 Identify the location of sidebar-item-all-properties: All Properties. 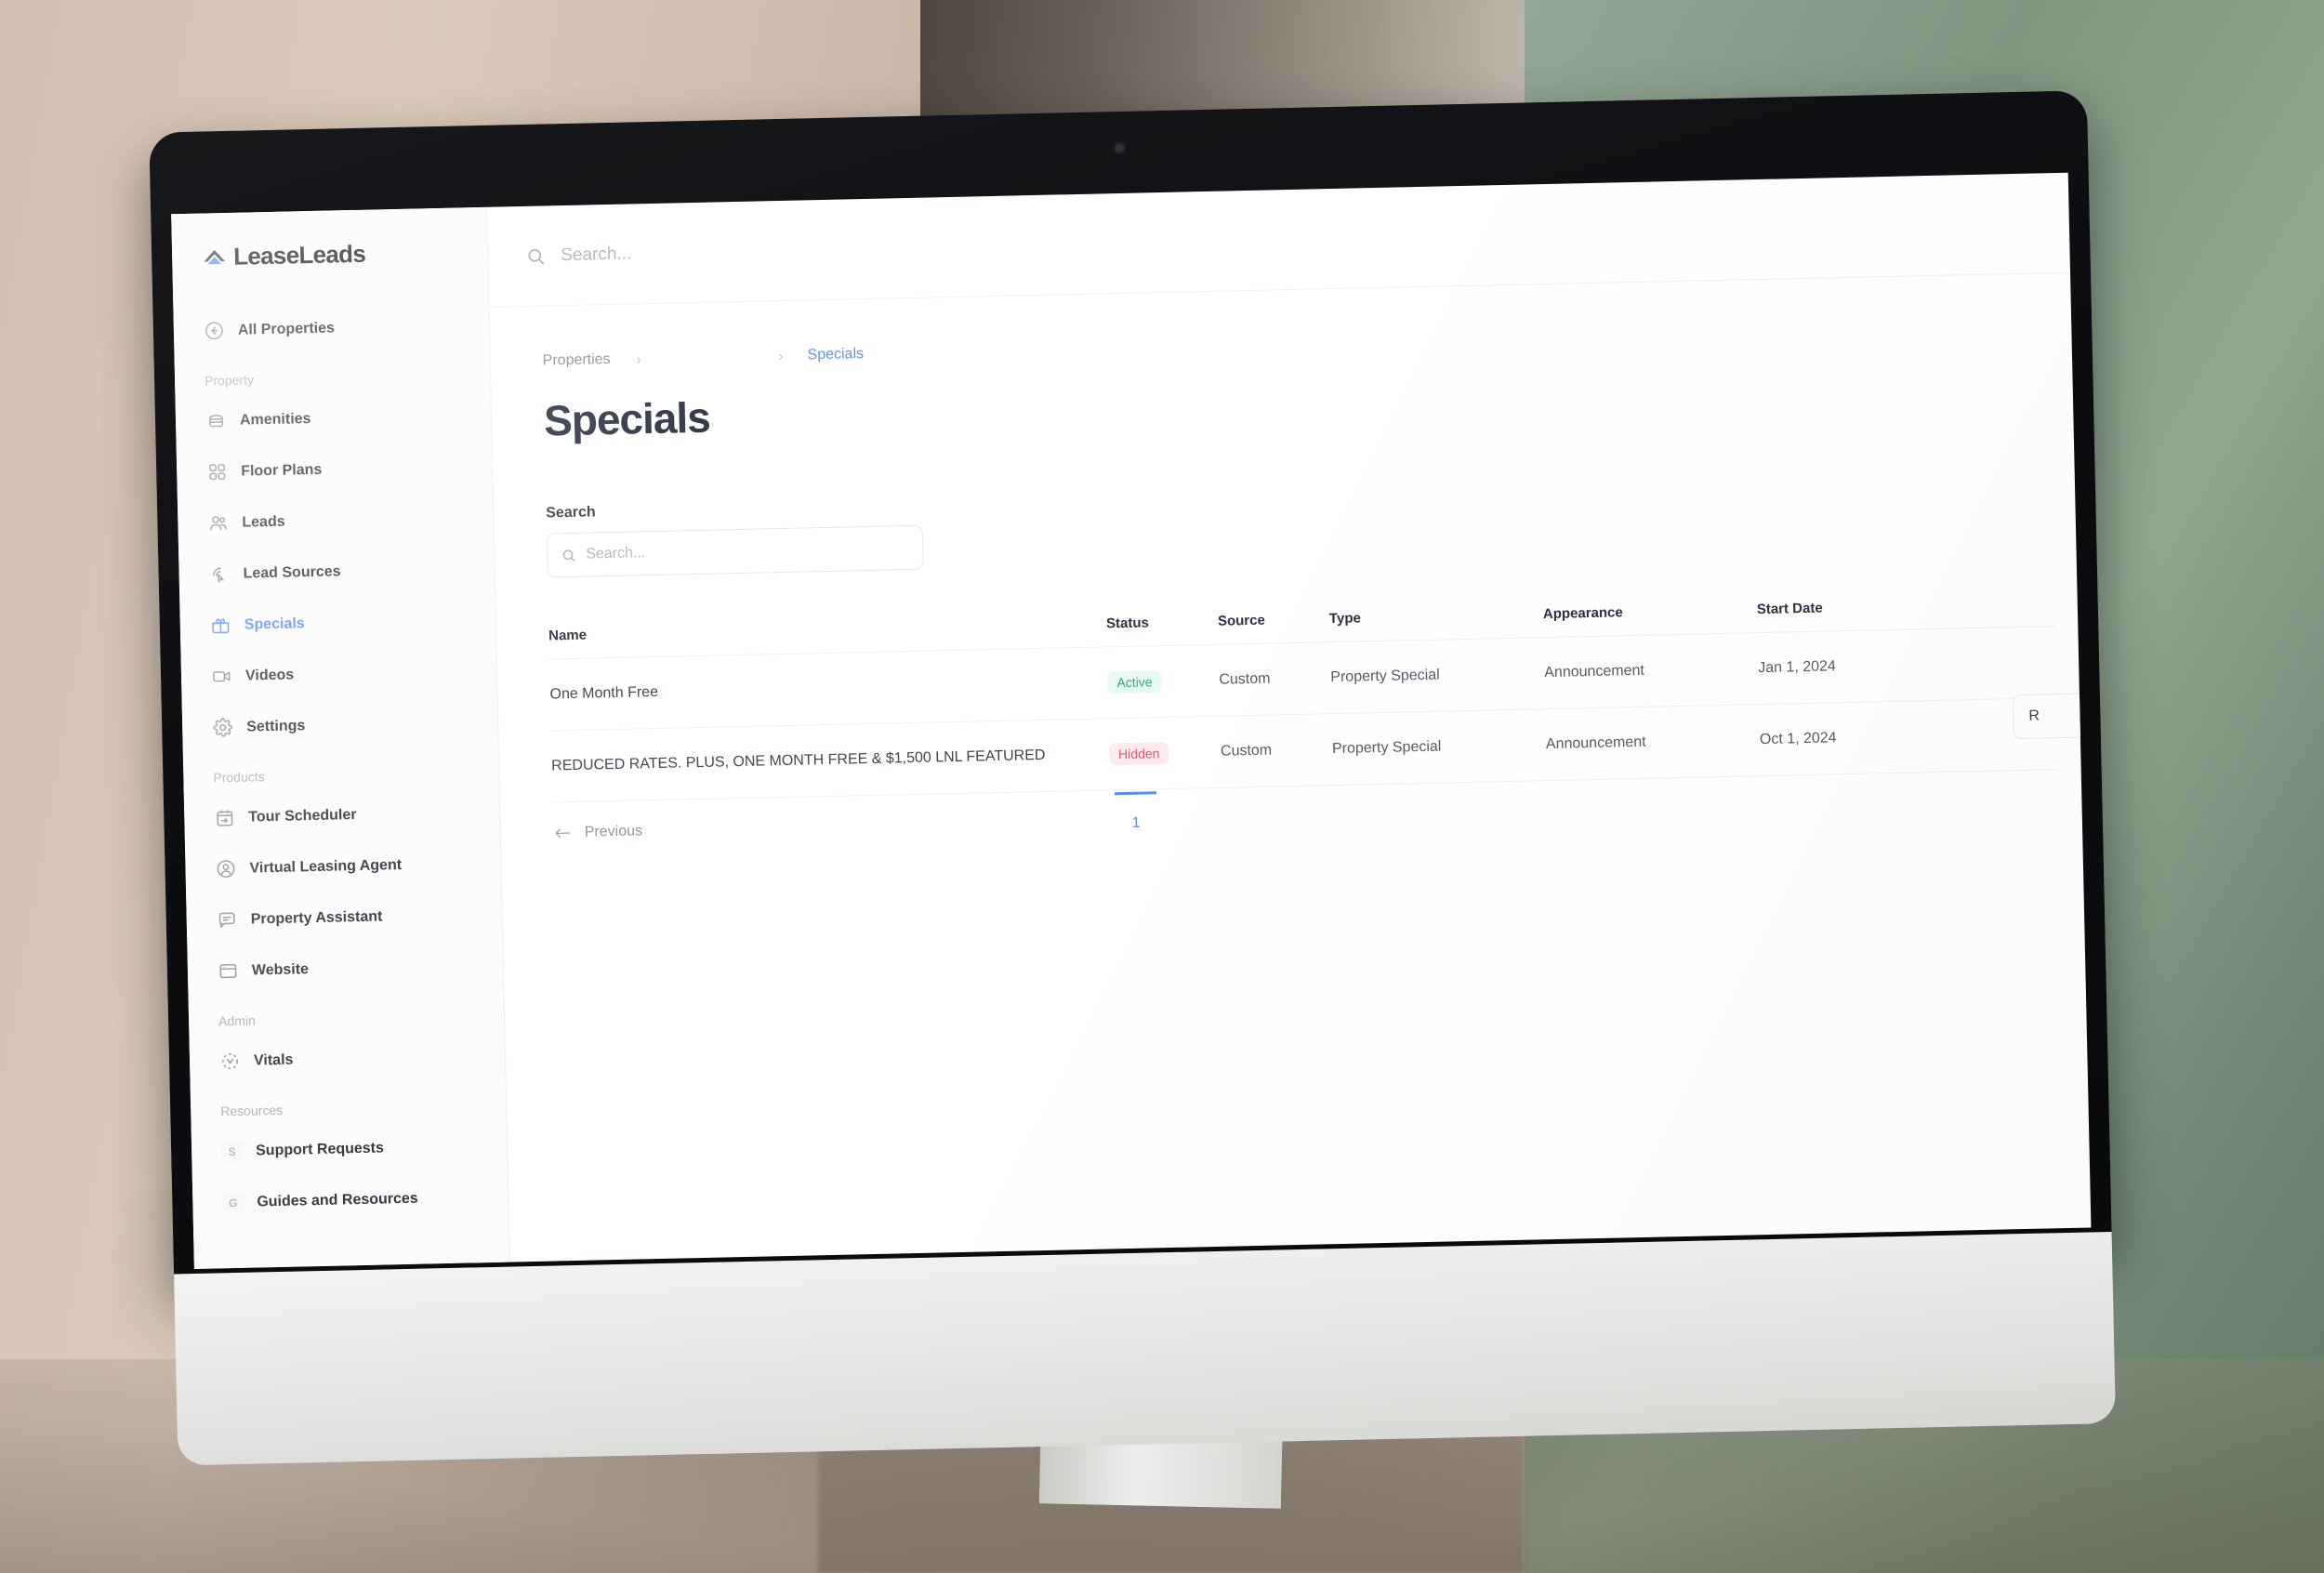
(331, 329).